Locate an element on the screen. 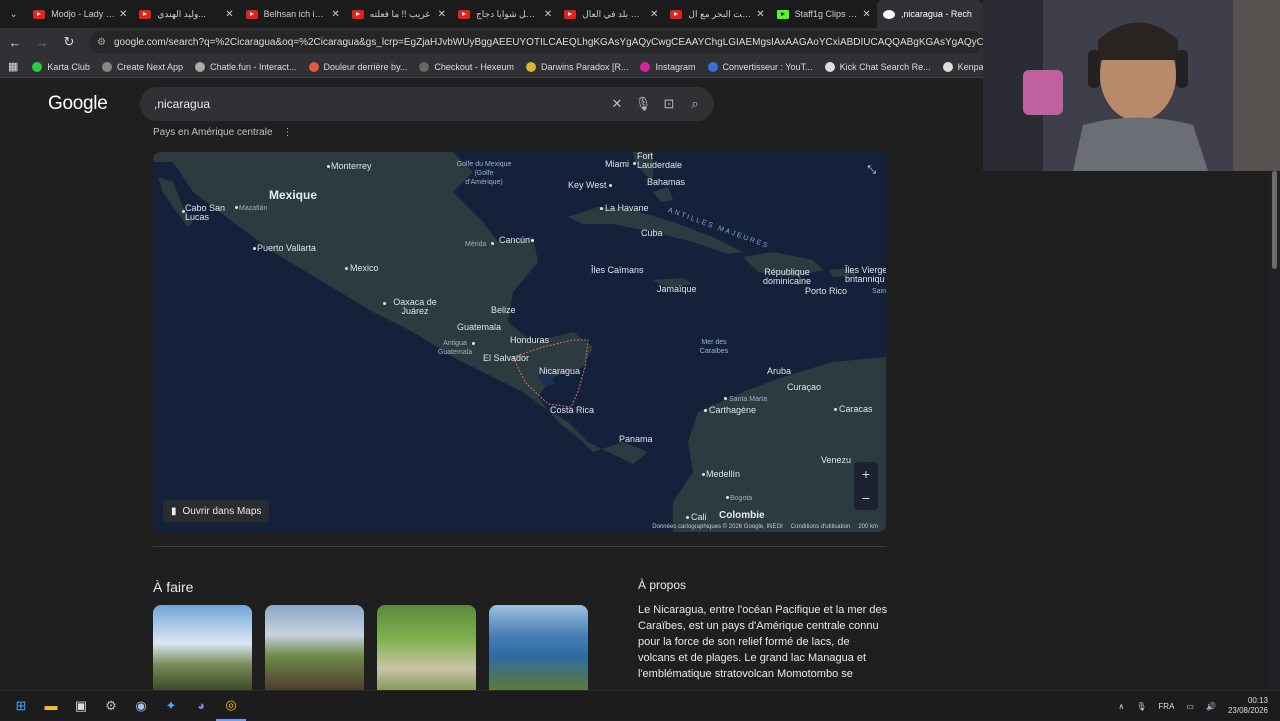 The height and width of the screenshot is (721, 1280). map-label: Monterrey is located at coordinates (351, 166).